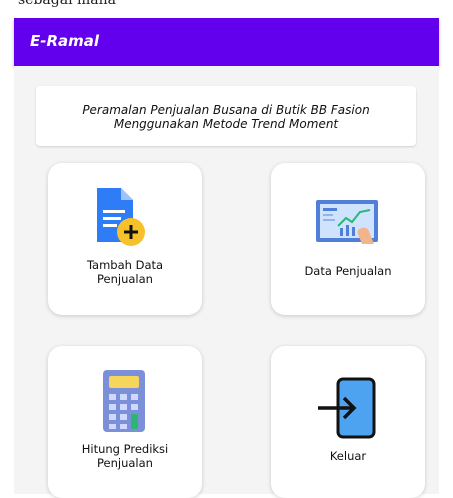 Image resolution: width=453 pixels, height=498 pixels. I want to click on top-crop-strip: sebagai mana, so click(226, 9).